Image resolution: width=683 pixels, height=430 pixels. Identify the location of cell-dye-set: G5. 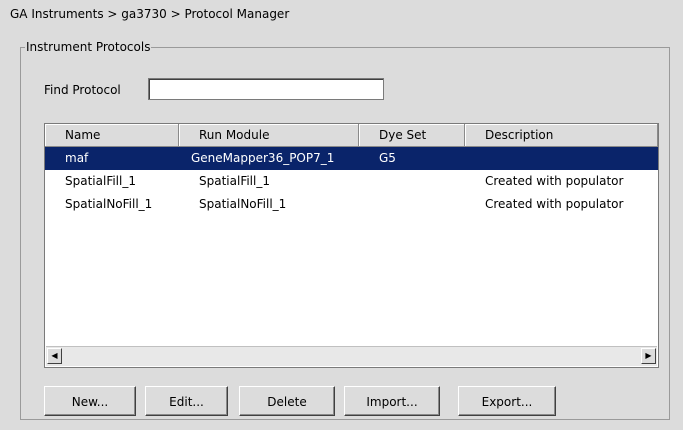
(387, 158).